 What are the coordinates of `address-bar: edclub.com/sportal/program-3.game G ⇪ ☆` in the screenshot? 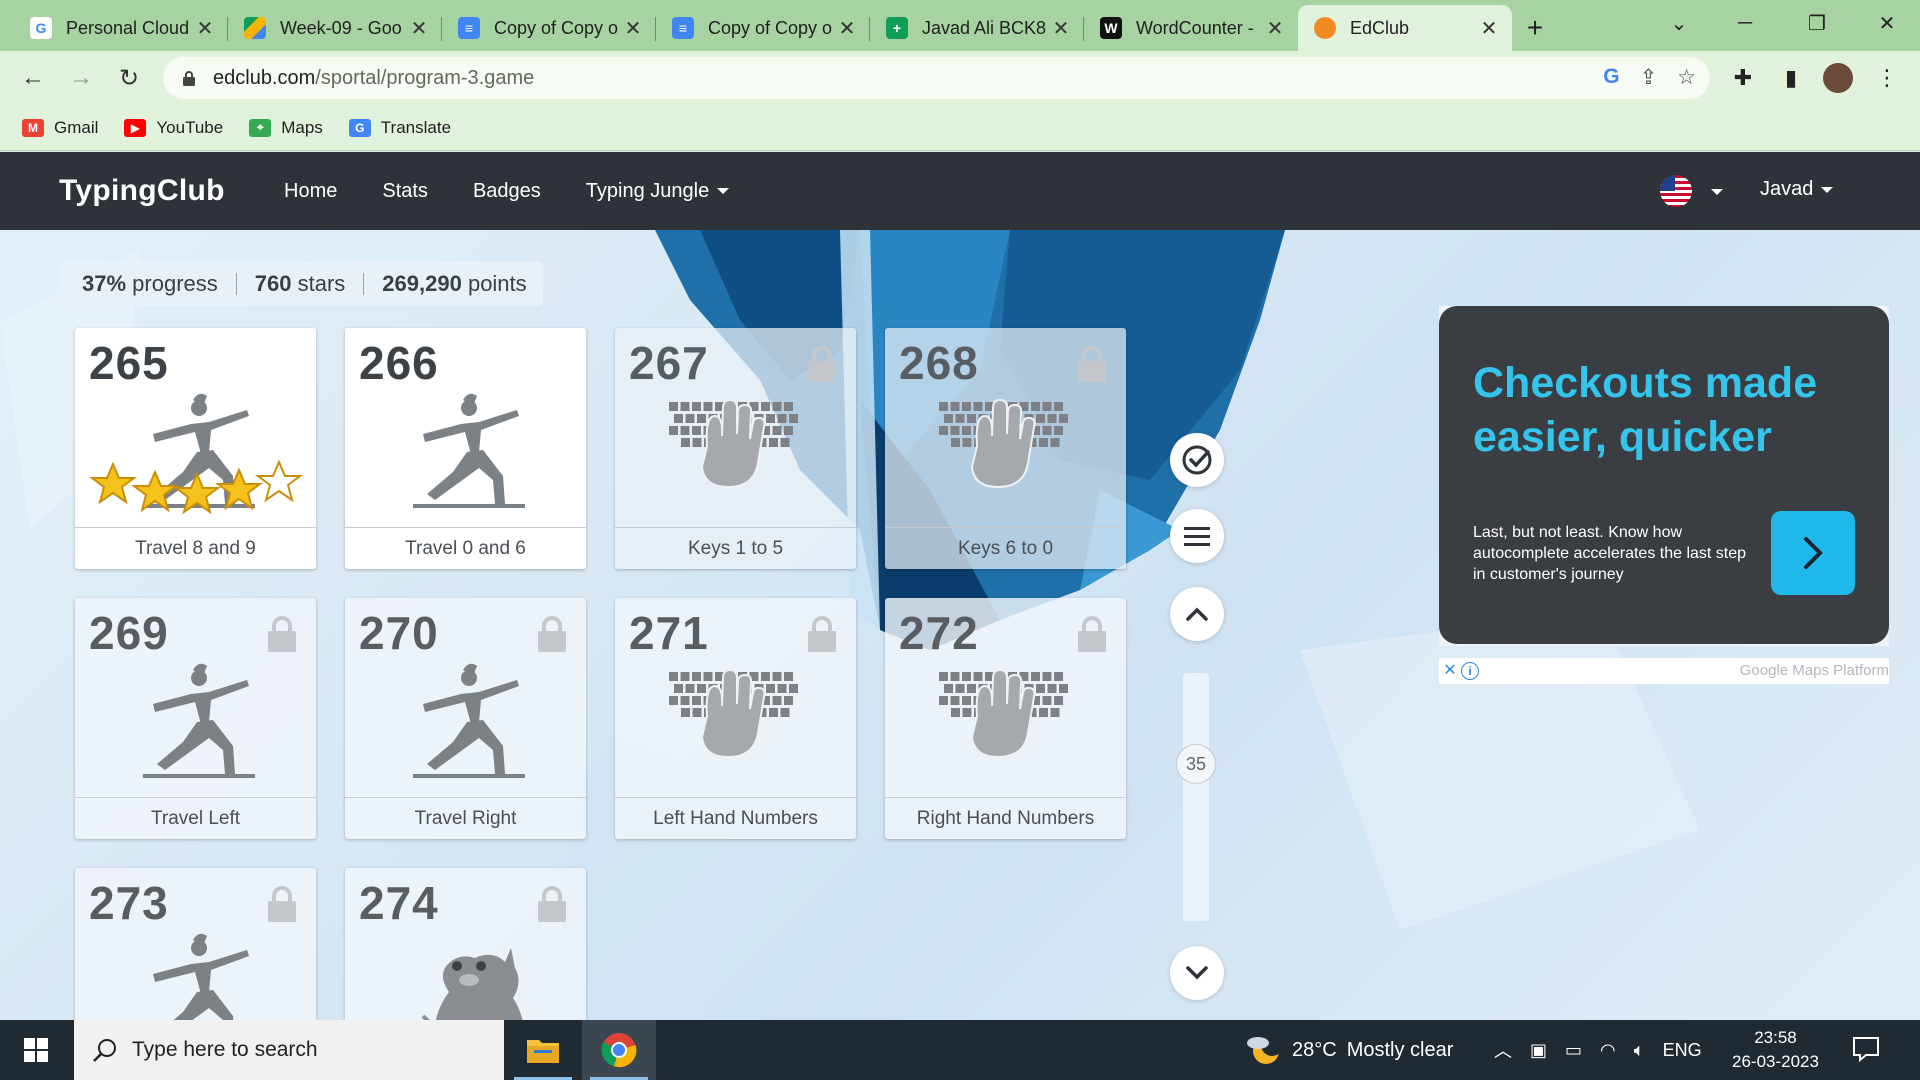 It's located at (936, 78).